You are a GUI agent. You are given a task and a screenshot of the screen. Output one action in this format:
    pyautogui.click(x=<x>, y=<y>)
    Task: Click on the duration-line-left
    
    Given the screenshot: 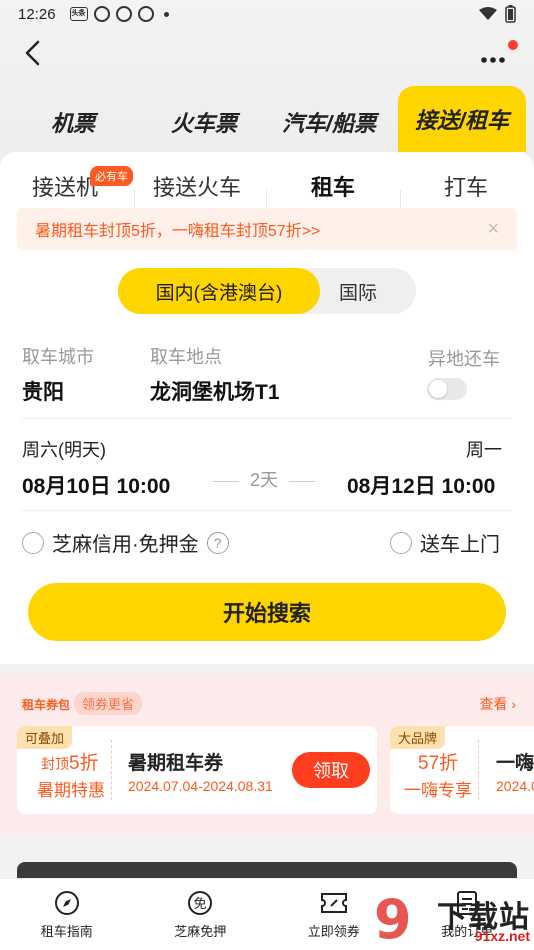 What is the action you would take?
    pyautogui.click(x=225, y=481)
    